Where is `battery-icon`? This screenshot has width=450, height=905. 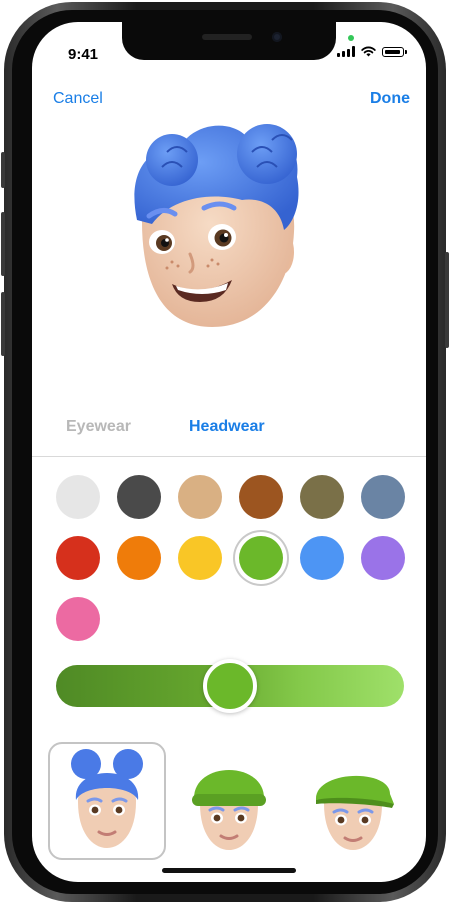
battery-icon is located at coordinates (394, 52).